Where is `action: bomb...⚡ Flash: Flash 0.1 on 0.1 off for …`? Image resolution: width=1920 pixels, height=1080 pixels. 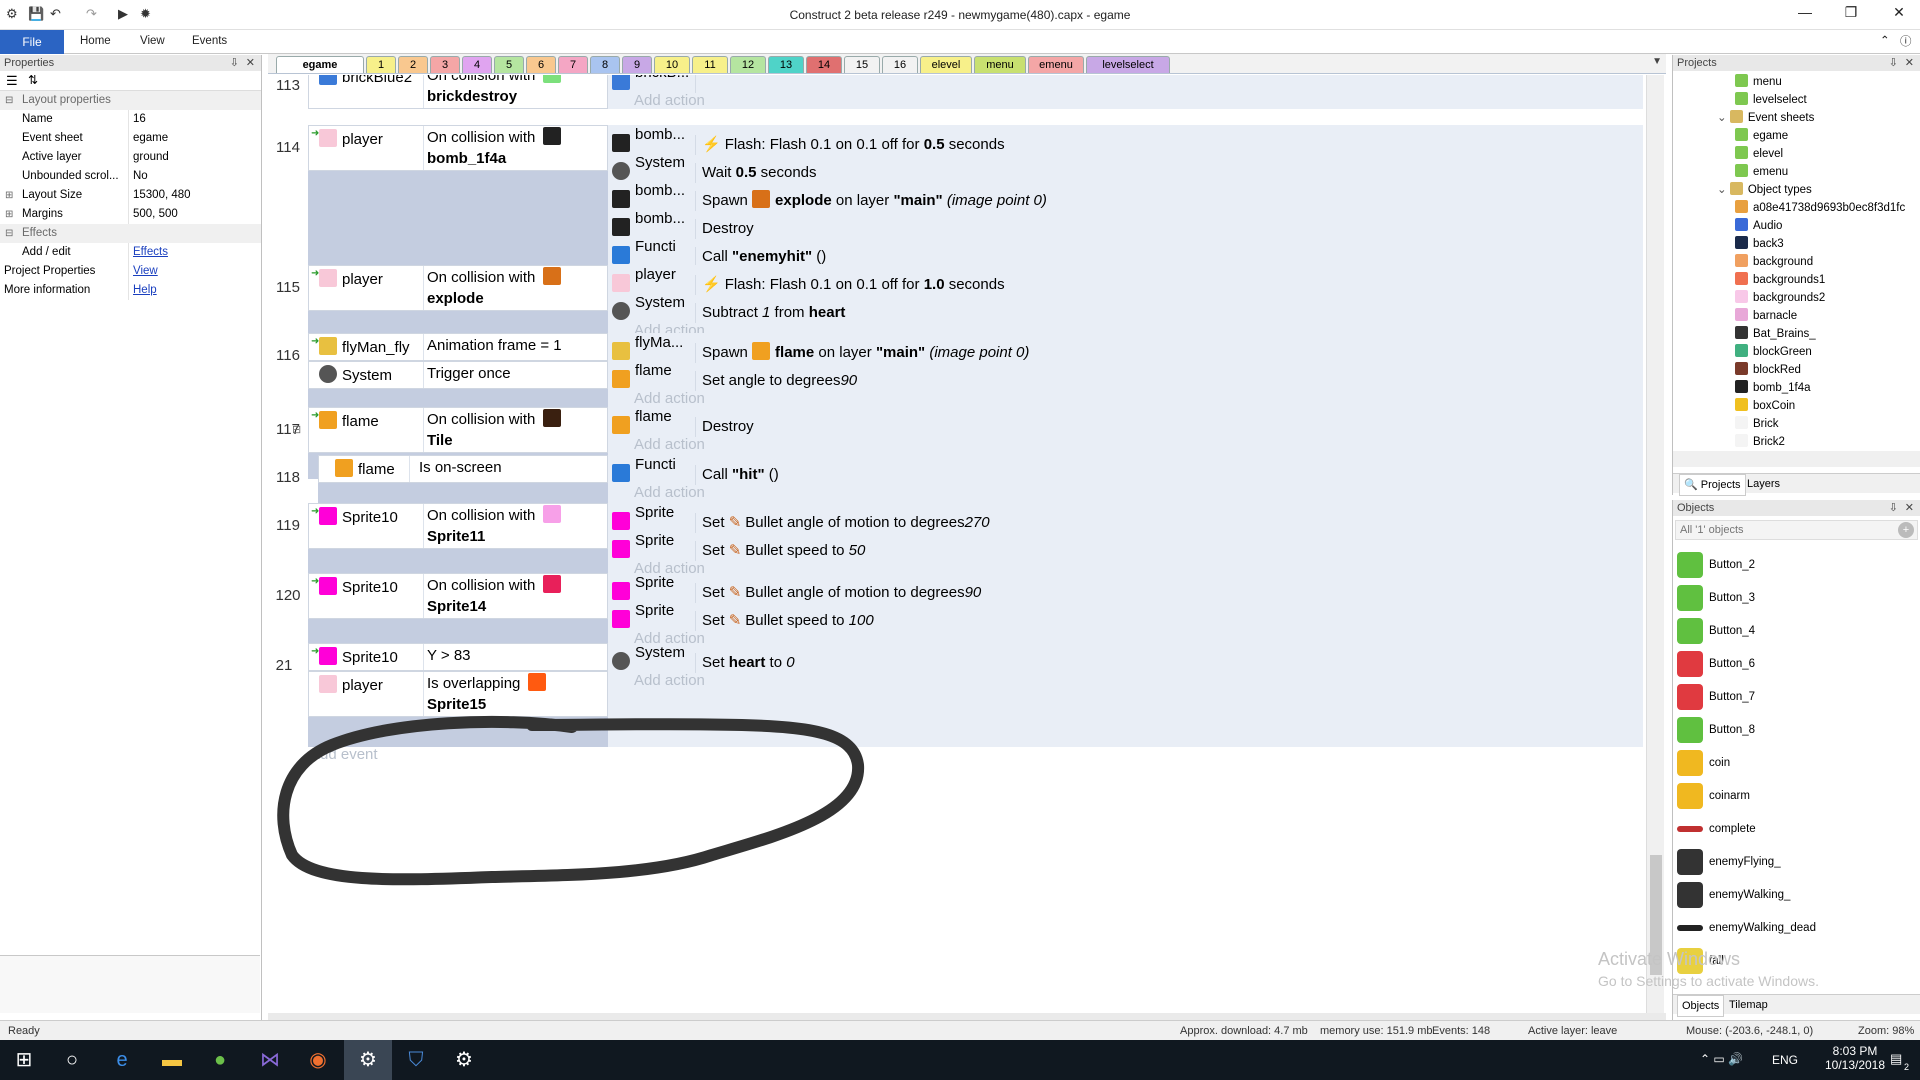
action: bomb...⚡ Flash: Flash 0.1 on 0.1 off for … is located at coordinates (1122, 138).